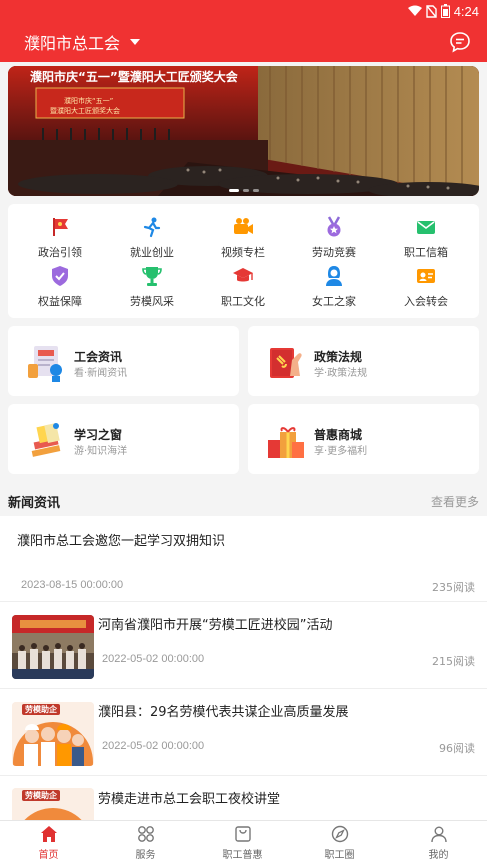 The height and width of the screenshot is (865, 487). I want to click on grid-item-label: 就业创业, so click(152, 252).